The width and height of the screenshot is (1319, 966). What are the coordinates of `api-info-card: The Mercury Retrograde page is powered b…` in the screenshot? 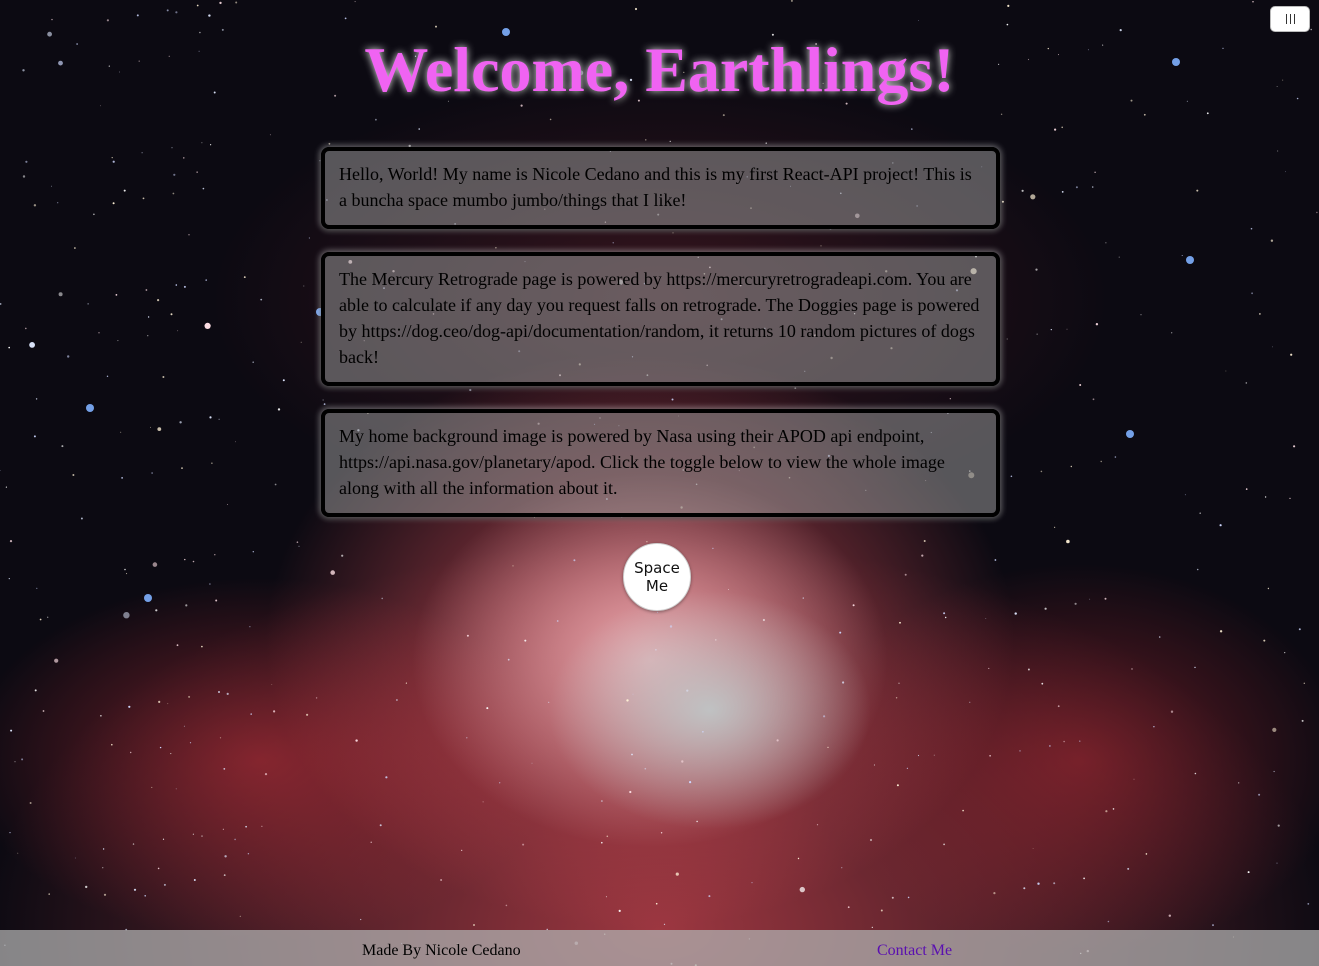 It's located at (660, 319).